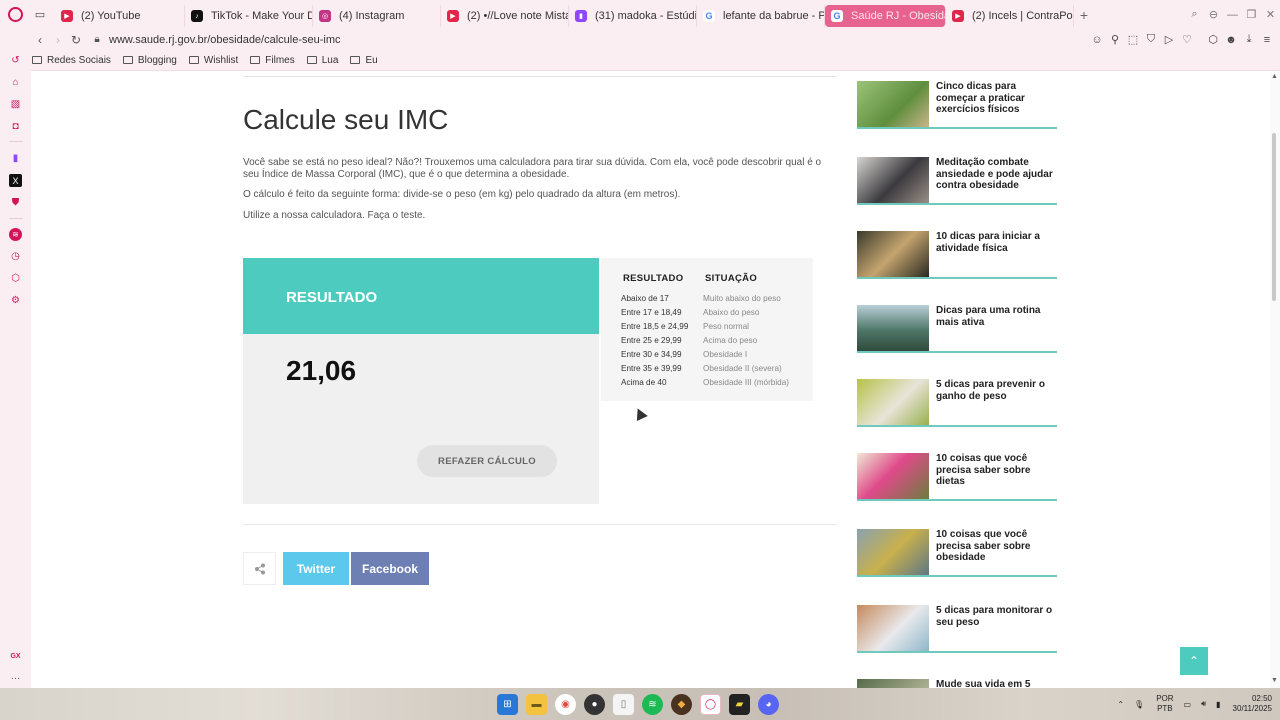 The image size is (1280, 720). I want to click on window-controls: ⌕ ⊖ — ❐ ✕, so click(1232, 14).